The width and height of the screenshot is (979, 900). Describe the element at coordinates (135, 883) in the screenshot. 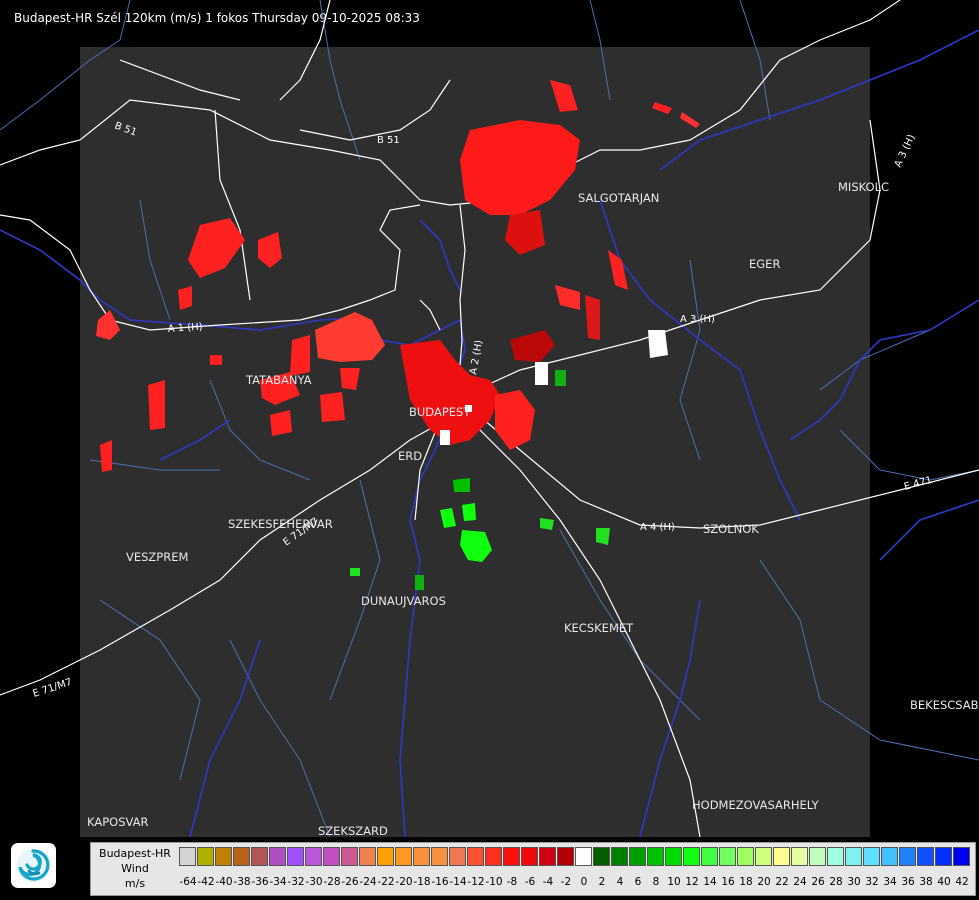

I see `legend-label-line: m/s` at that location.